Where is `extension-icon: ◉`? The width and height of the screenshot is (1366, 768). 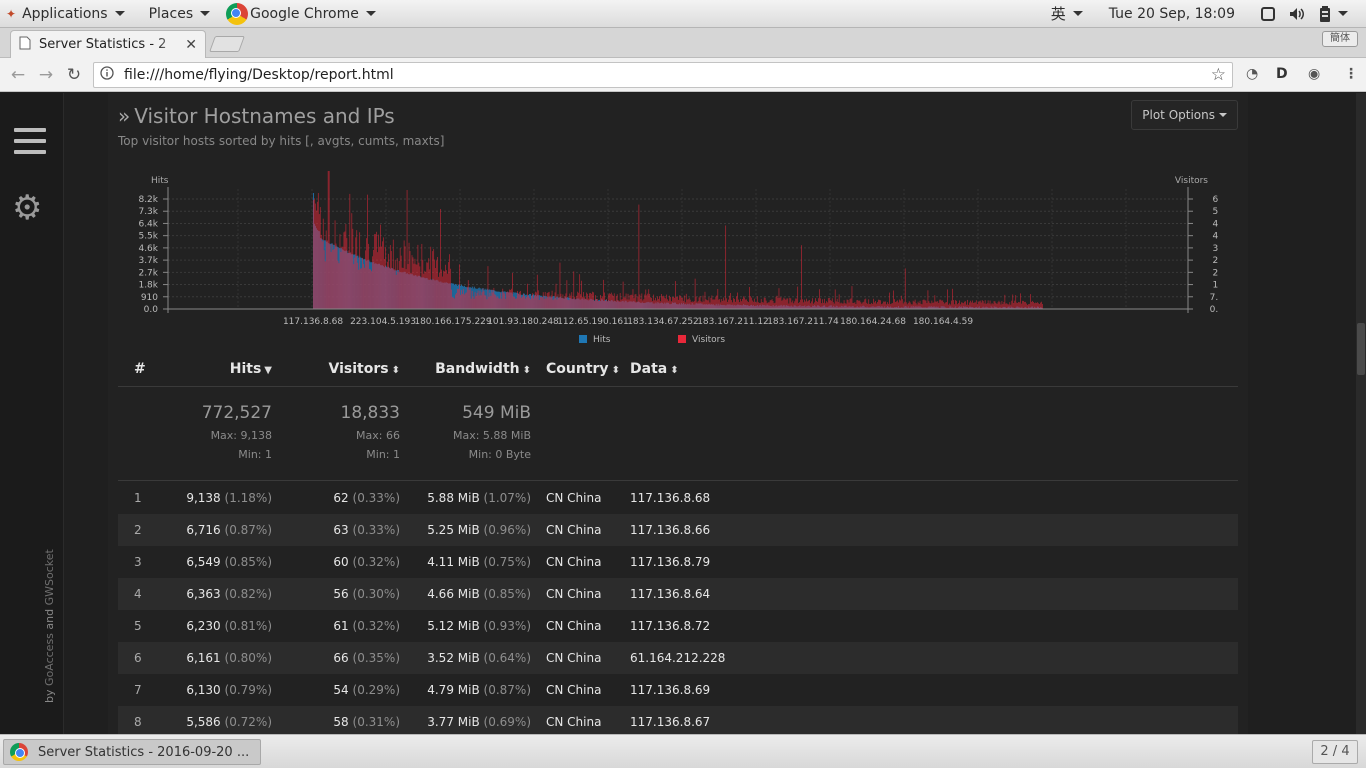 extension-icon: ◉ is located at coordinates (1314, 74).